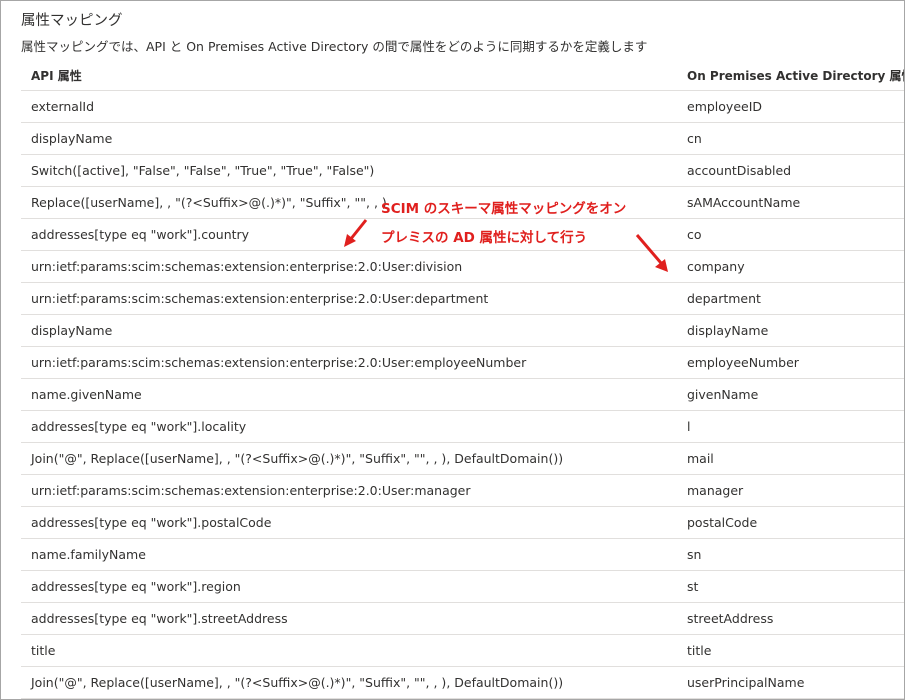 This screenshot has width=905, height=700. Describe the element at coordinates (462, 139) in the screenshot. I see `table-row: displayName cn` at that location.